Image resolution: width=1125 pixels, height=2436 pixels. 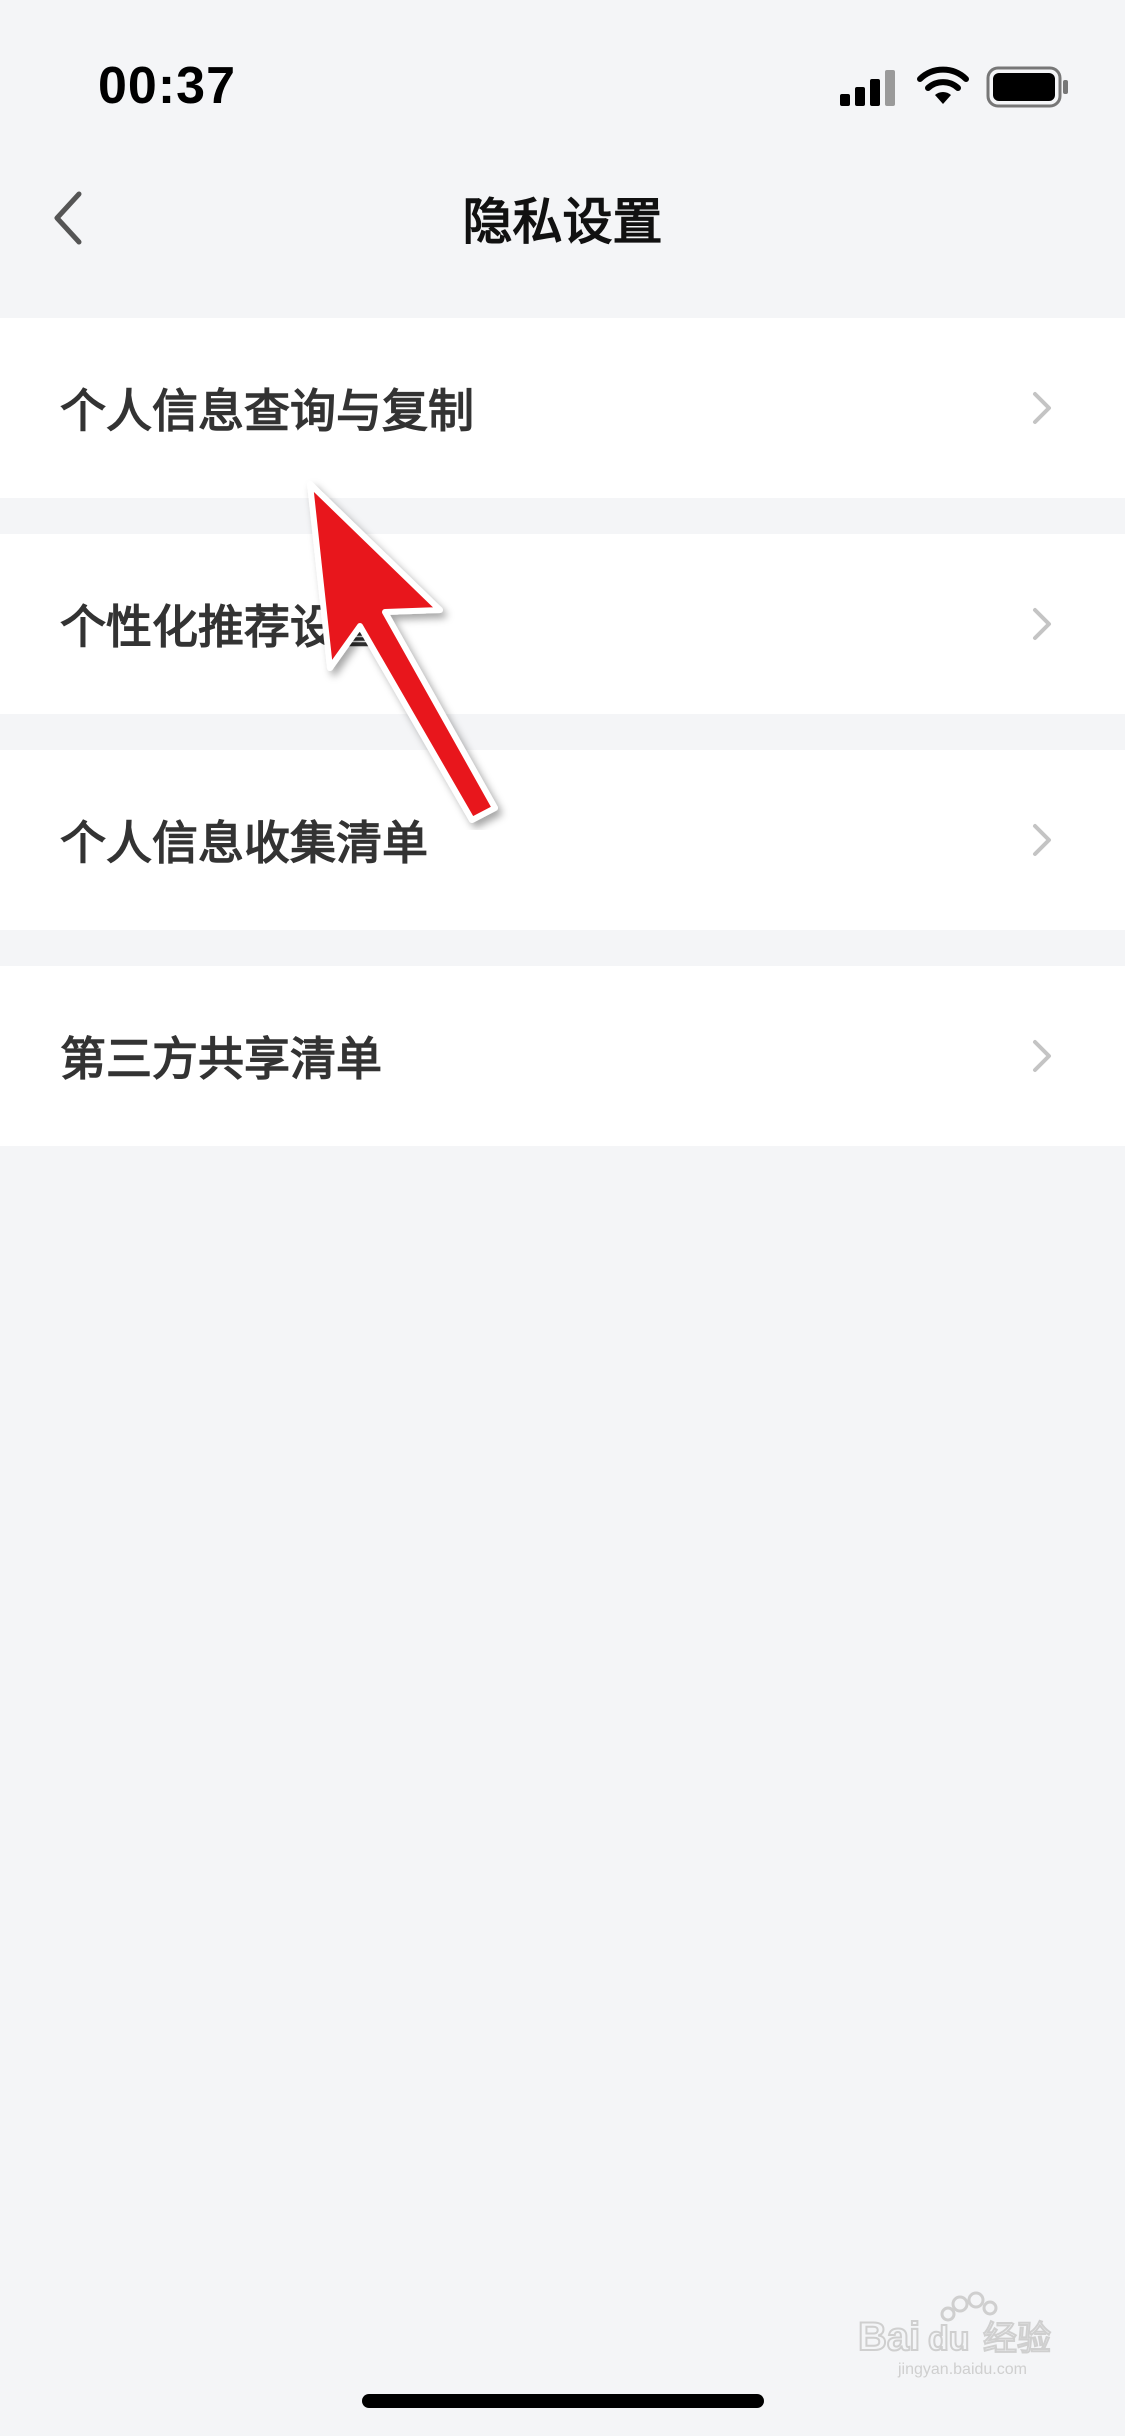 I want to click on settings-item-info-collection-list: 个人信息收集清单, so click(x=562, y=840).